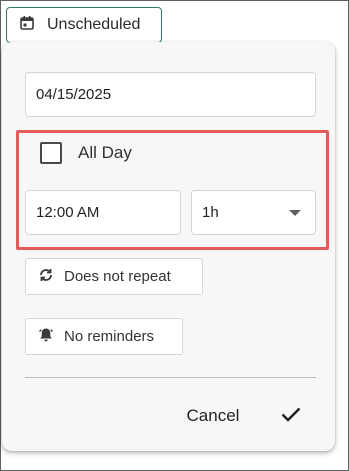 The height and width of the screenshot is (471, 349). What do you see at coordinates (170, 377) in the screenshot?
I see `divider` at bounding box center [170, 377].